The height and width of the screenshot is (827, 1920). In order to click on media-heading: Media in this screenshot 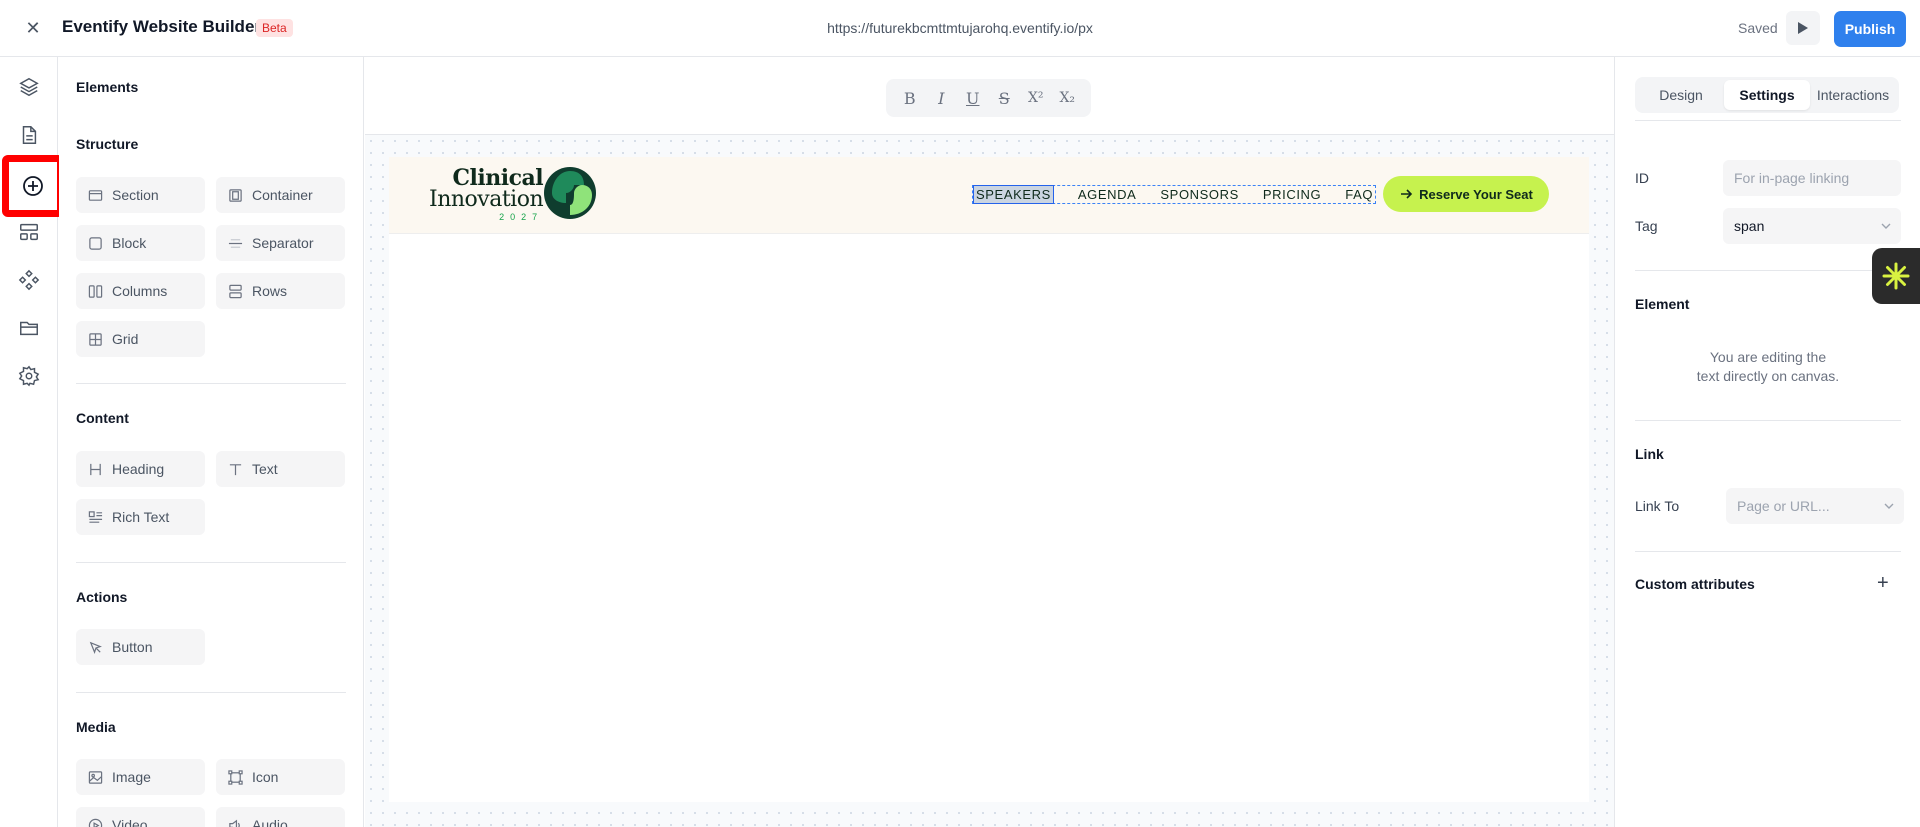, I will do `click(96, 727)`.